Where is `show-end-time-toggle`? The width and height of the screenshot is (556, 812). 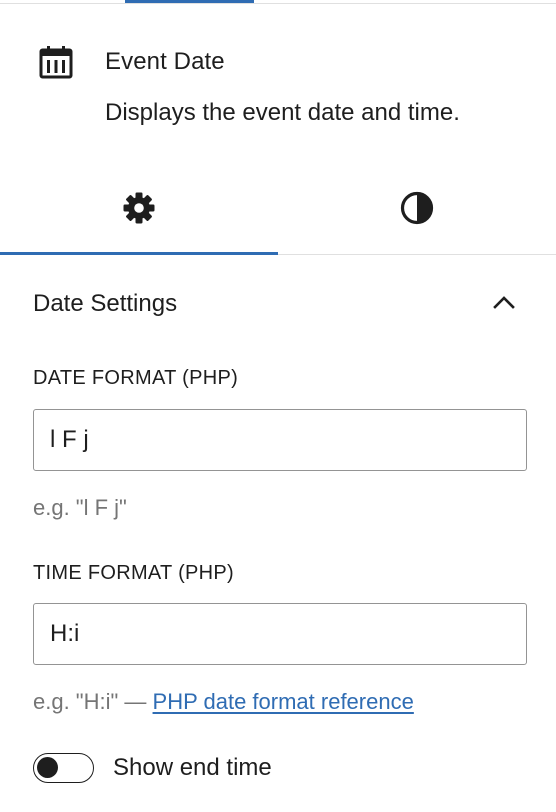
show-end-time-toggle is located at coordinates (63, 768).